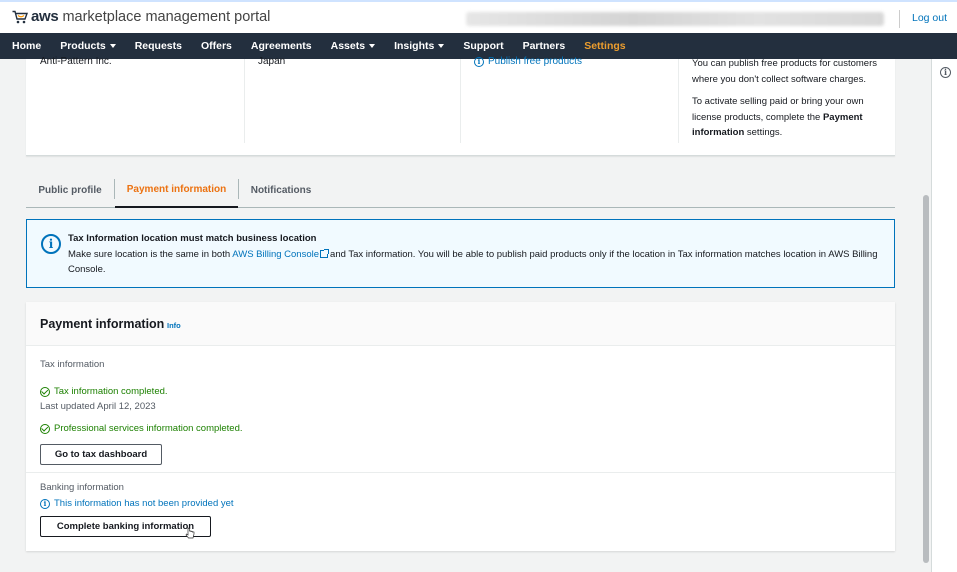 The image size is (957, 572). I want to click on nav-settings-label: Settings, so click(605, 46).